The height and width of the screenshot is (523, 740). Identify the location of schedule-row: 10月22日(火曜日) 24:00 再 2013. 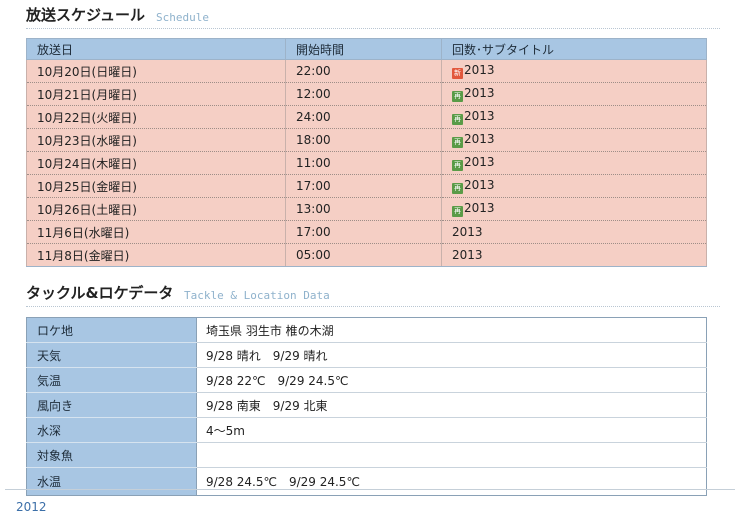
(366, 117).